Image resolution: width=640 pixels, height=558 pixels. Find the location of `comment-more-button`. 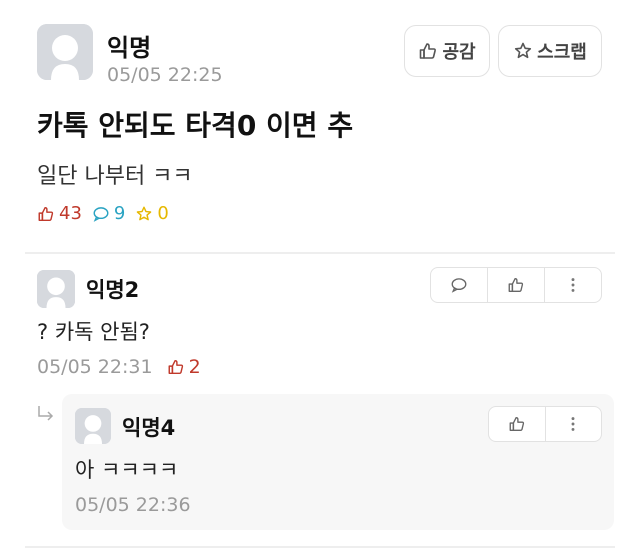

comment-more-button is located at coordinates (573, 285).